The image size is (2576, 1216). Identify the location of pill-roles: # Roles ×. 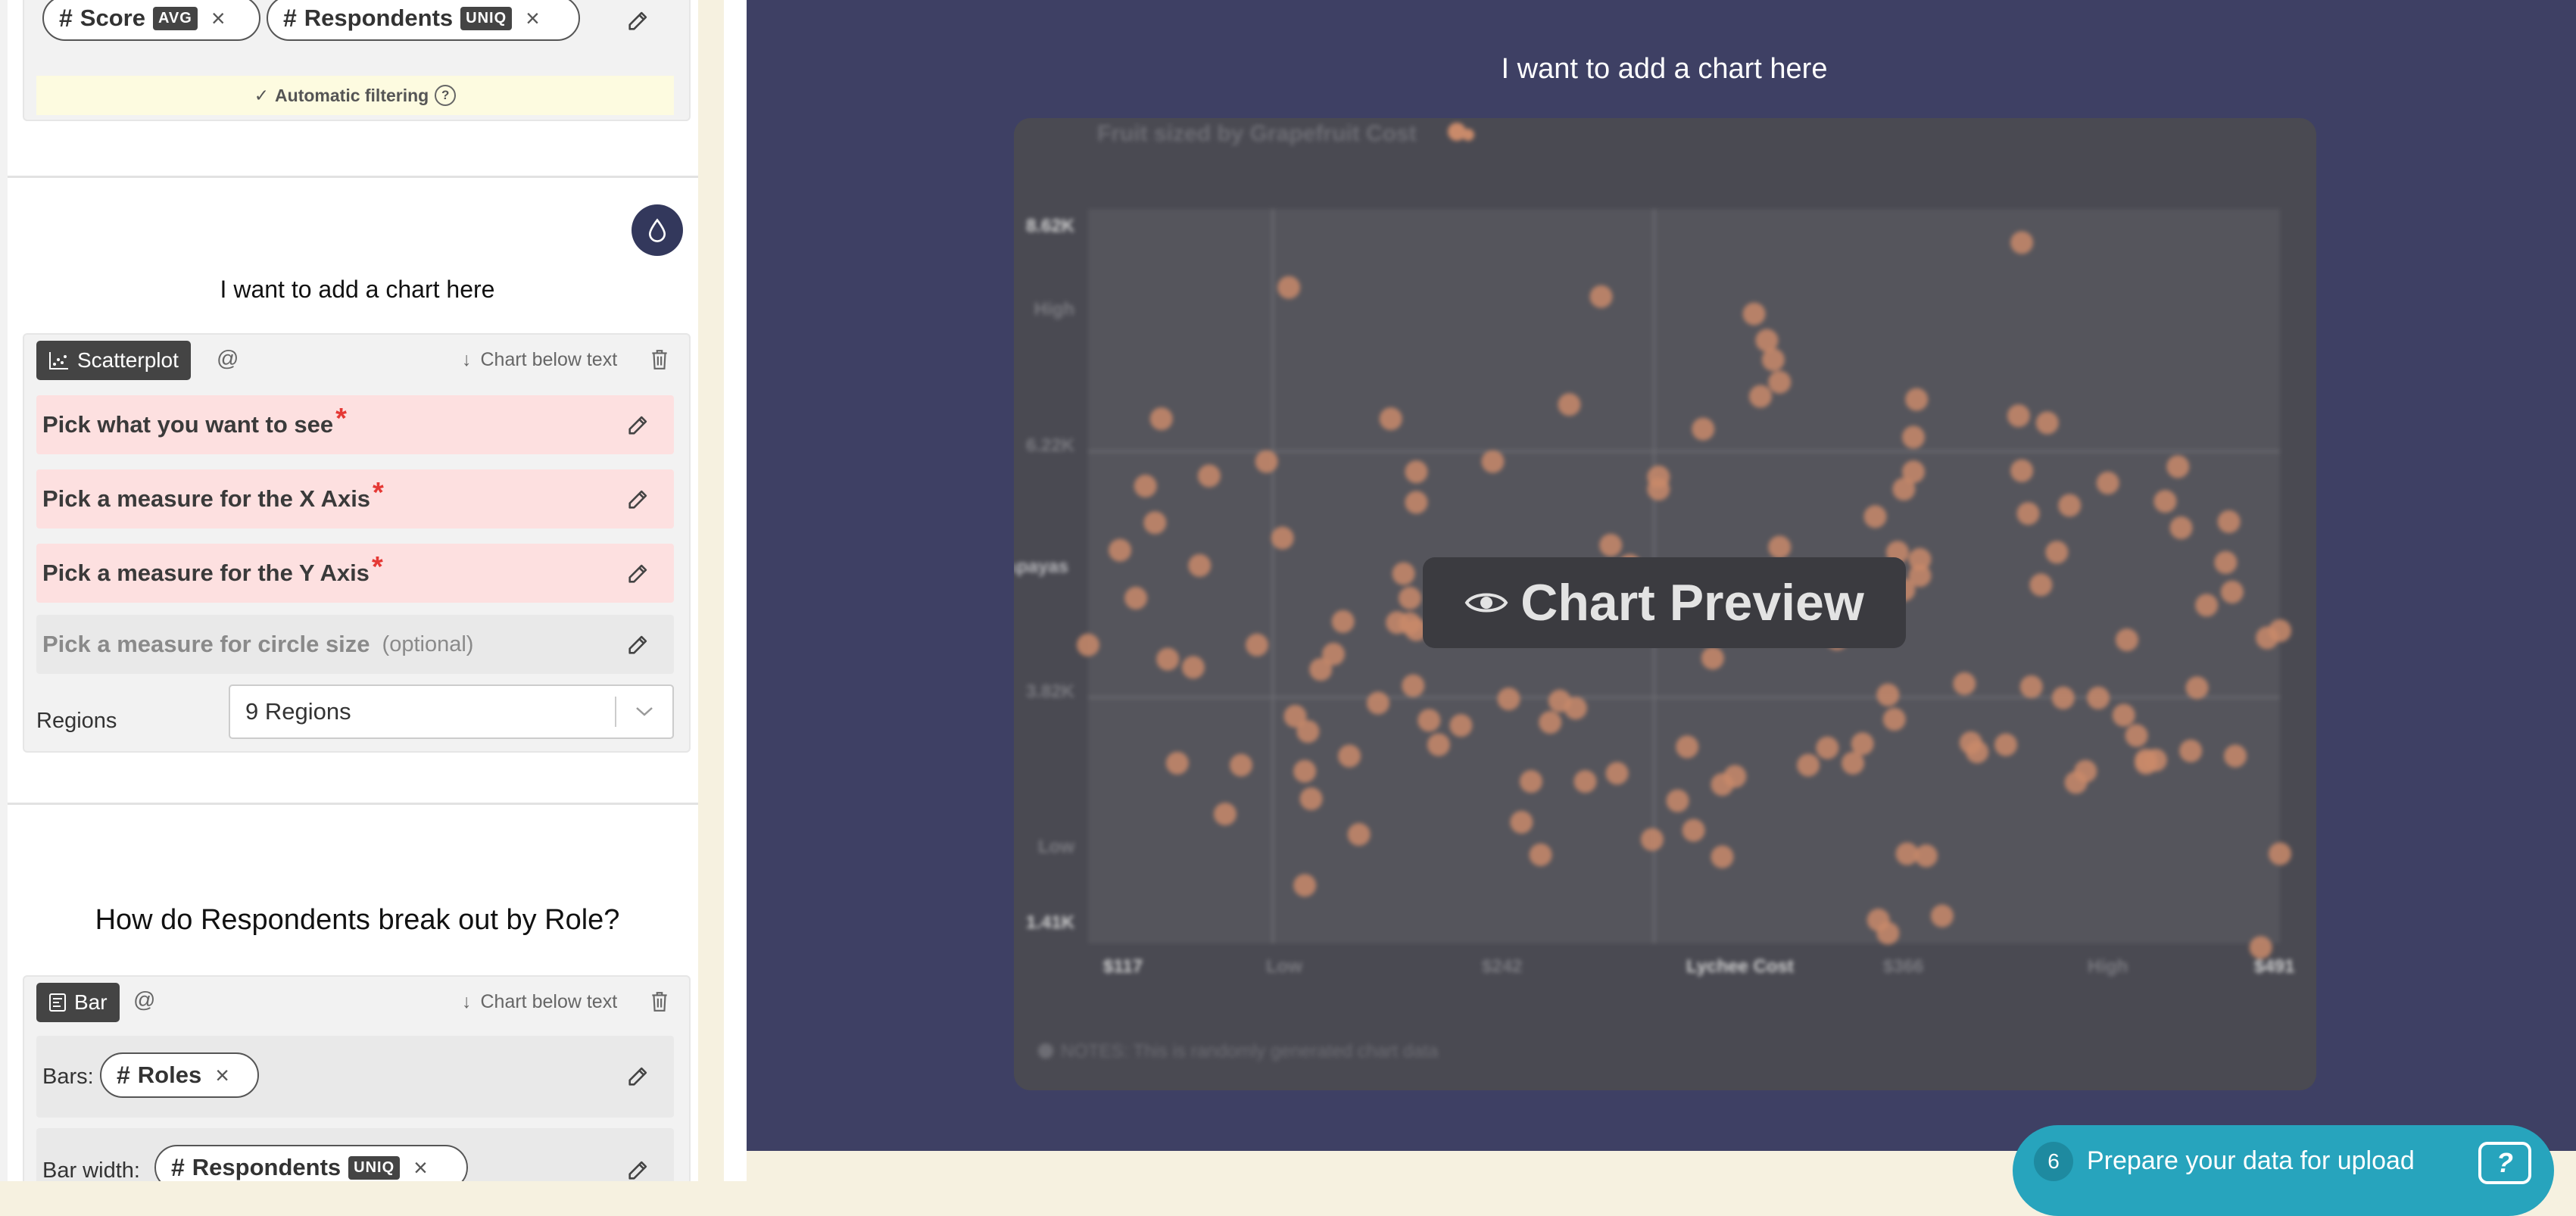
(179, 1075).